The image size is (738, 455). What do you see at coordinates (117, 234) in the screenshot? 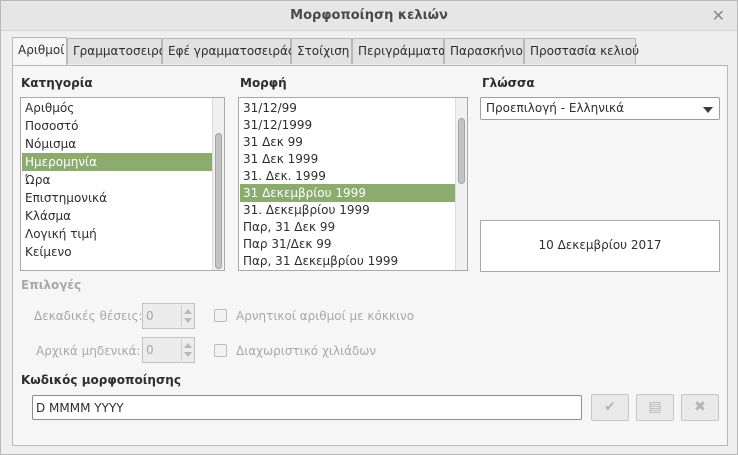
I see `list-item: Λογική τιμή` at bounding box center [117, 234].